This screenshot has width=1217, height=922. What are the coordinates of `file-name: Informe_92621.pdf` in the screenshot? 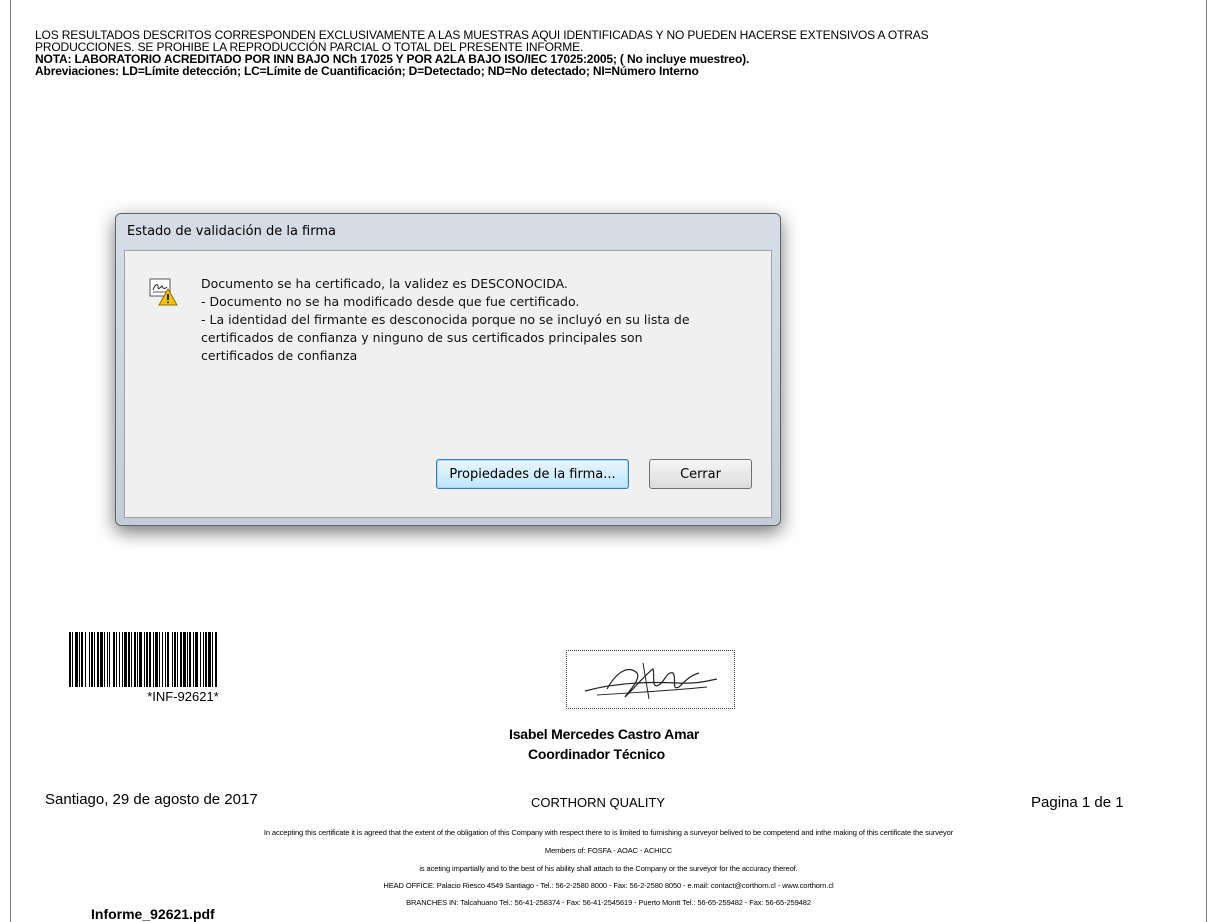 It's located at (153, 914).